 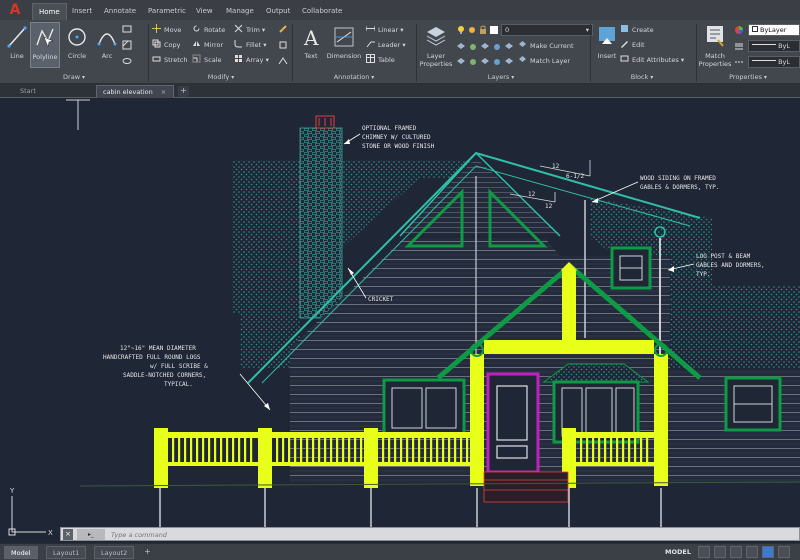 I want to click on linetype-dropdown: ByL, so click(x=774, y=62).